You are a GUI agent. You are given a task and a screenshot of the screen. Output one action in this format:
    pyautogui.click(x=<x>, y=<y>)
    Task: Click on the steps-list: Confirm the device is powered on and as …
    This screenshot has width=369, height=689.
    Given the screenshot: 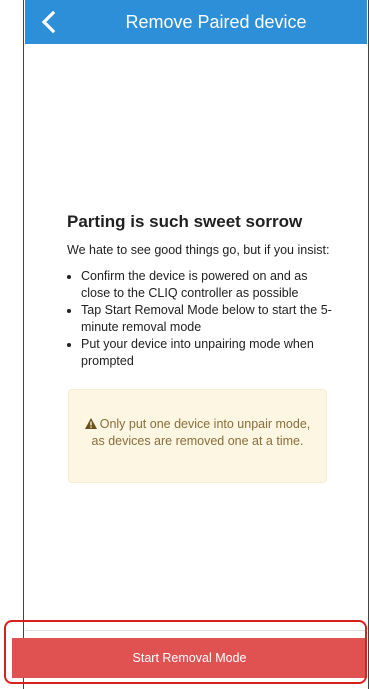 What is the action you would take?
    pyautogui.click(x=201, y=319)
    